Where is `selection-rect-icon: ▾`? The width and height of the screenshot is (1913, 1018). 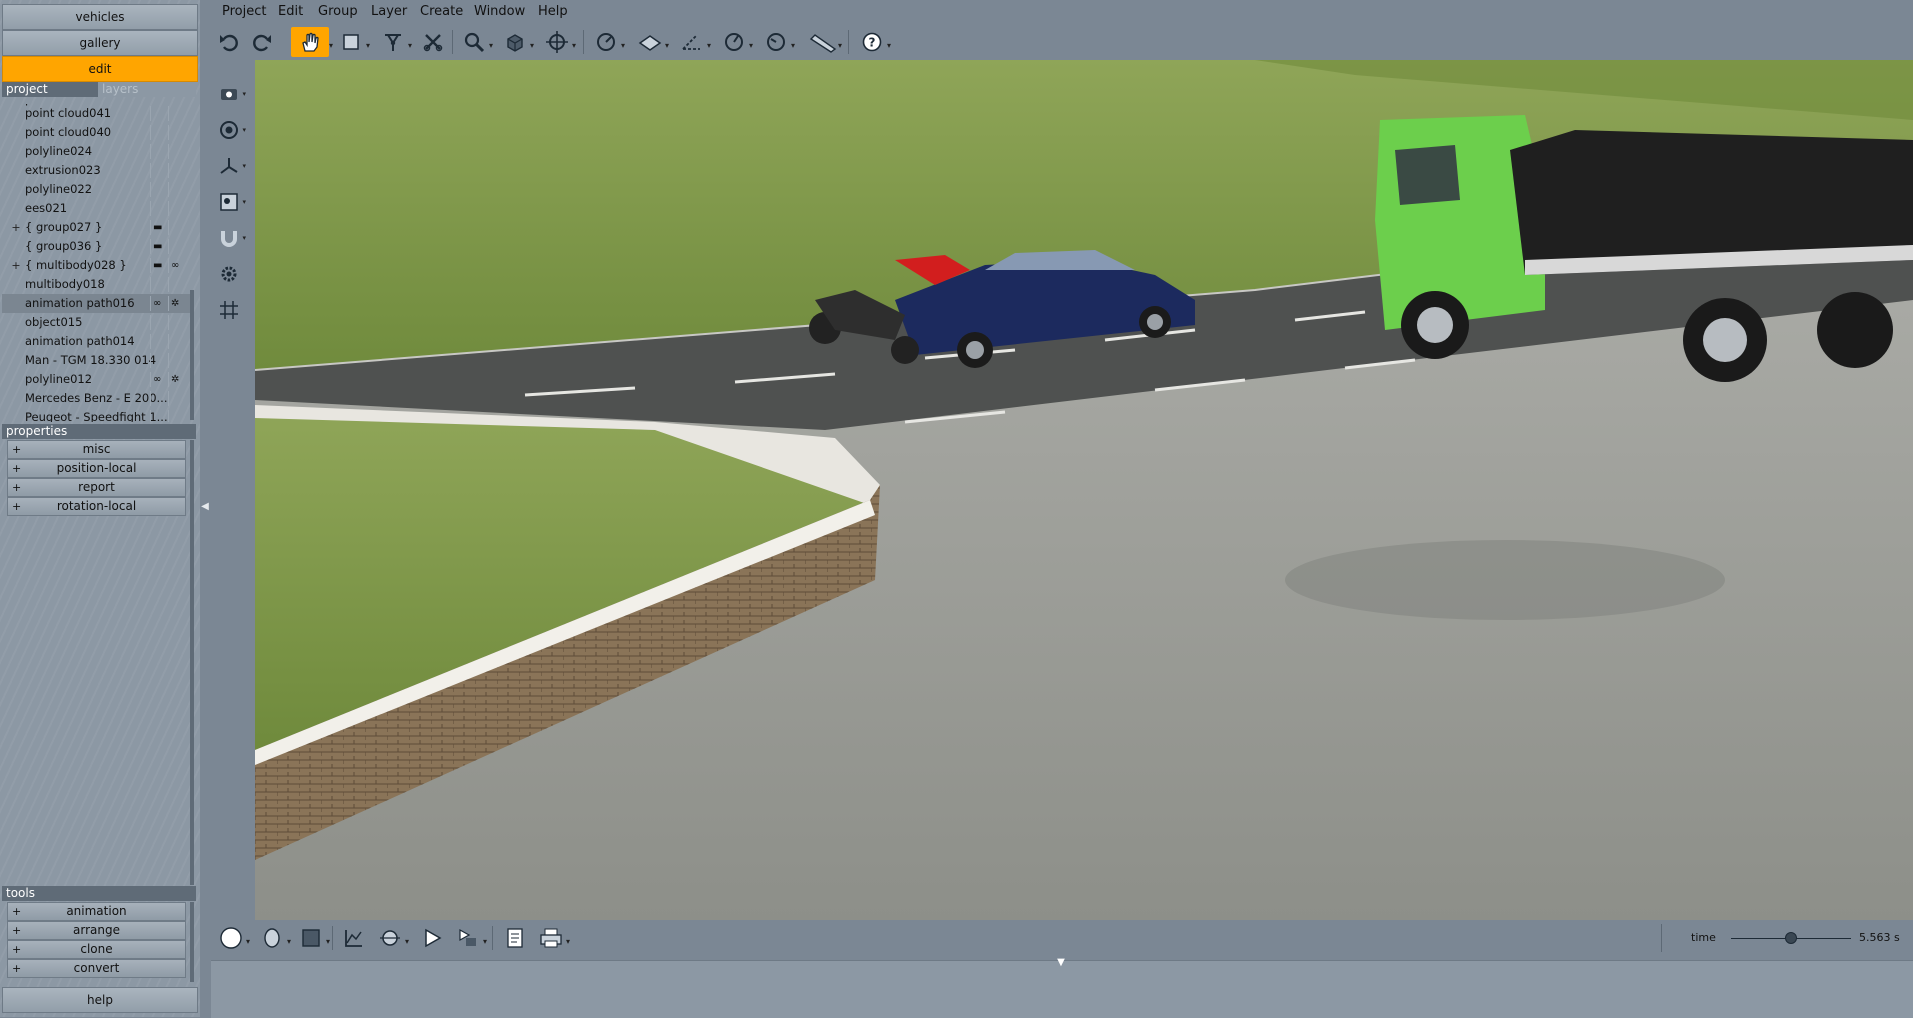
selection-rect-icon: ▾ is located at coordinates (353, 42).